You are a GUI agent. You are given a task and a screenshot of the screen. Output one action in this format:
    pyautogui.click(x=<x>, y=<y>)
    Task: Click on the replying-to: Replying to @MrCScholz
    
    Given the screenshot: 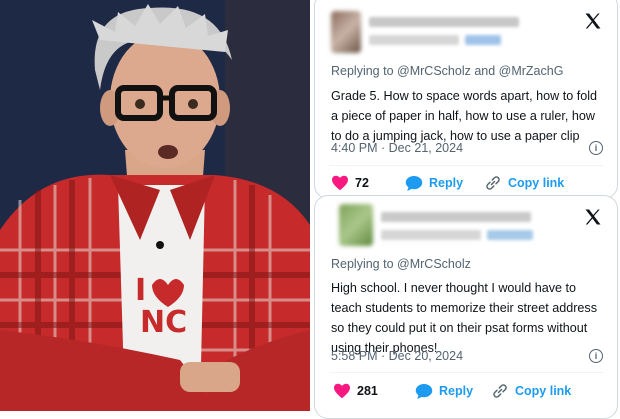 What is the action you would take?
    pyautogui.click(x=401, y=264)
    